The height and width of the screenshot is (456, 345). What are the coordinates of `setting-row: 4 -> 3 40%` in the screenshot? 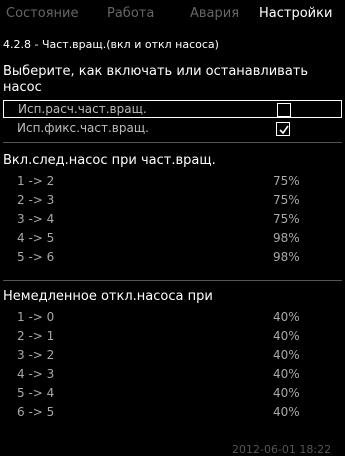 It's located at (172, 375).